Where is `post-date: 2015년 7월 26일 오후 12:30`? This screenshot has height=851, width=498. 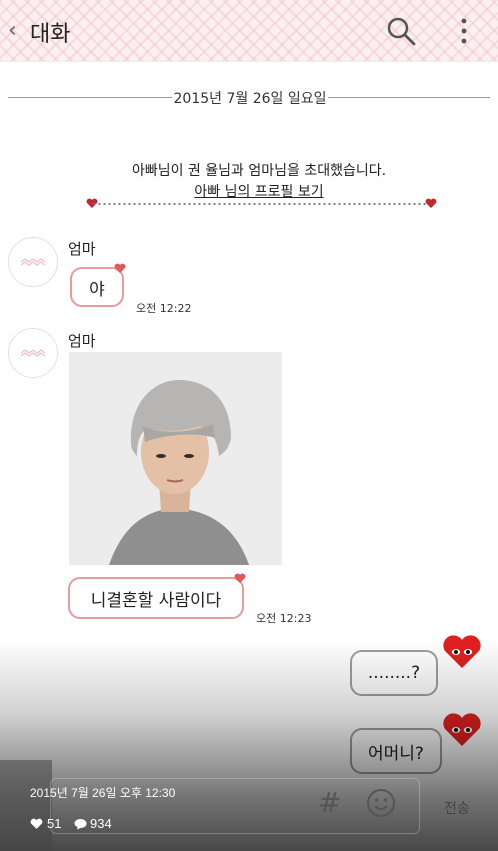 post-date: 2015년 7월 26일 오후 12:30 is located at coordinates (103, 793).